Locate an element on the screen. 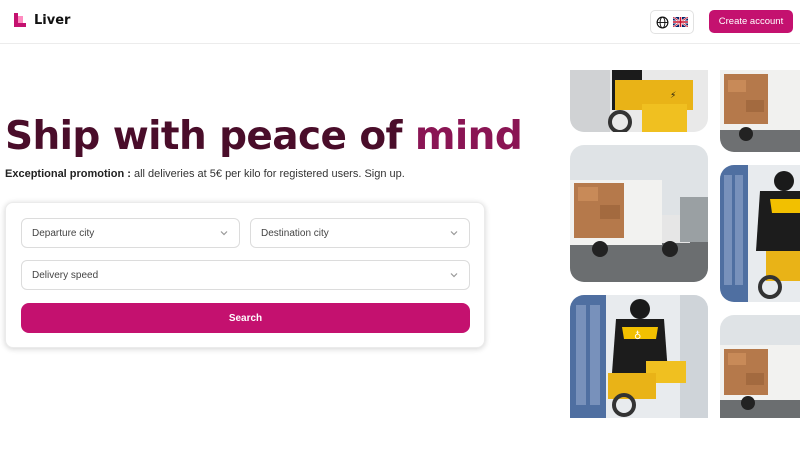  courier-scooter-photo: ⚡ is located at coordinates (639, 101).